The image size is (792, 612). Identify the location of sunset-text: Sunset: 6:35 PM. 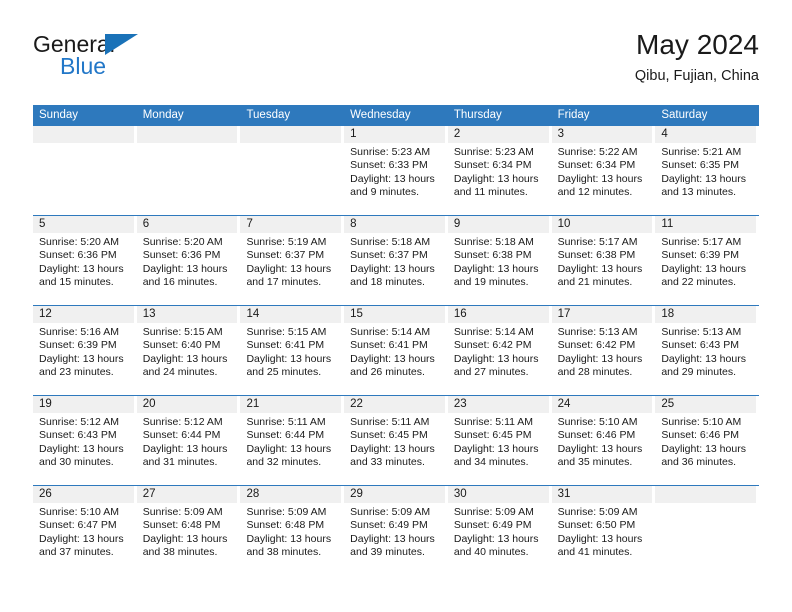
(700, 165).